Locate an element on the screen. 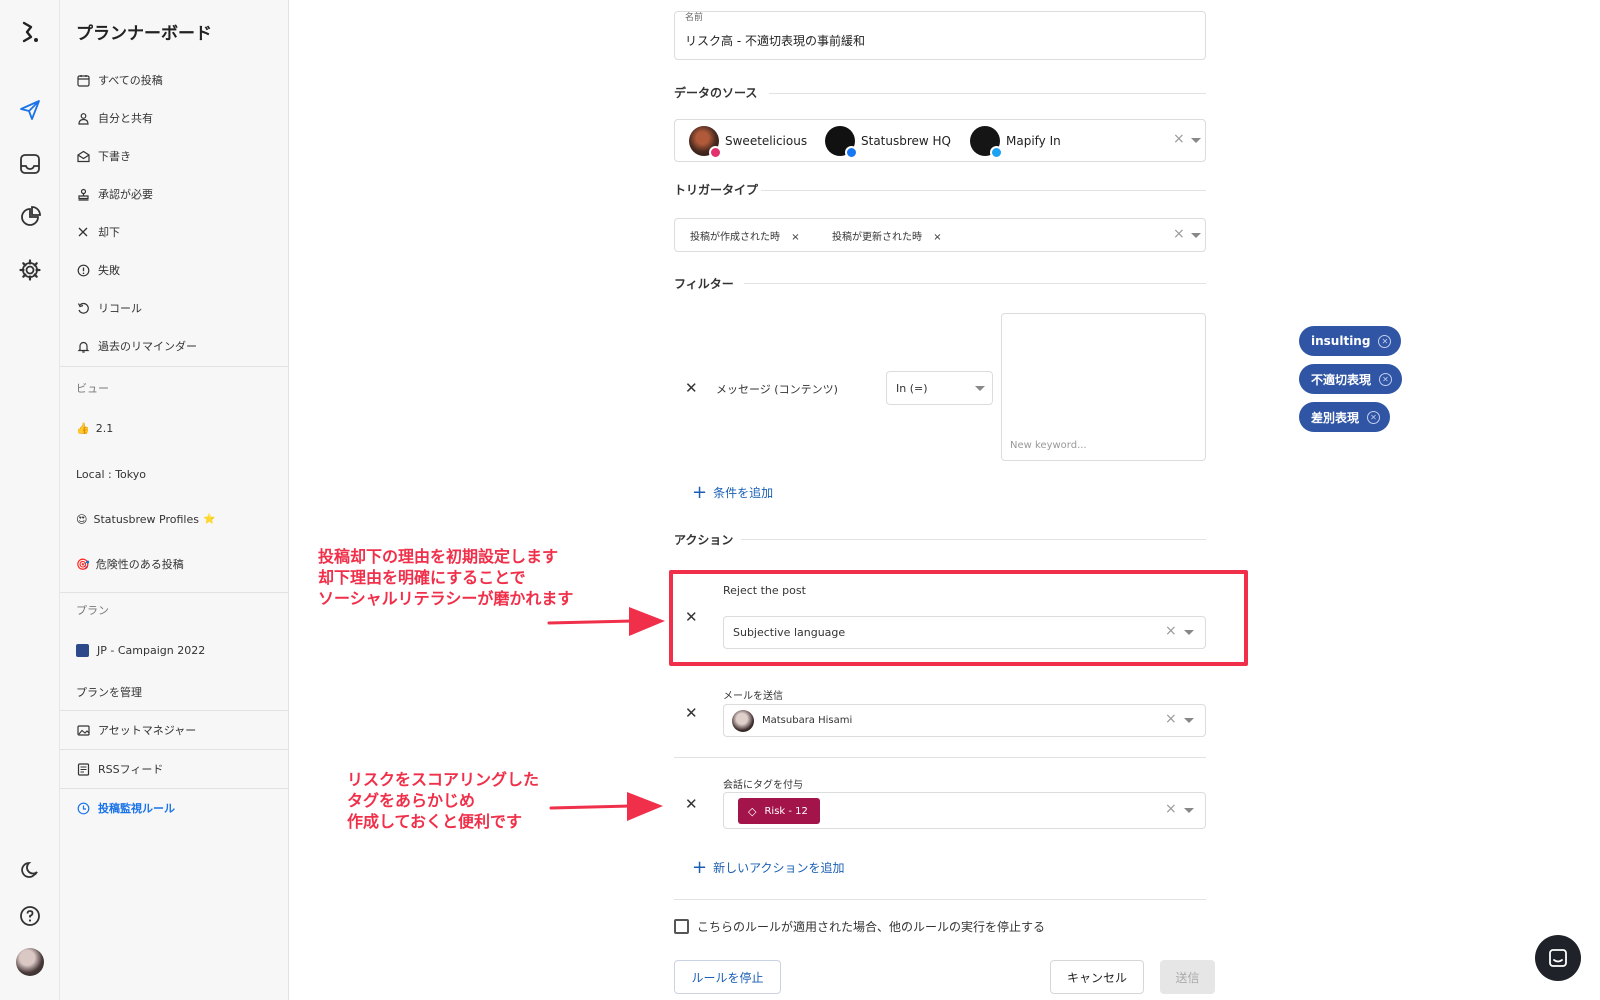 Image resolution: width=1600 pixels, height=1000 pixels. publish-icon is located at coordinates (30, 110).